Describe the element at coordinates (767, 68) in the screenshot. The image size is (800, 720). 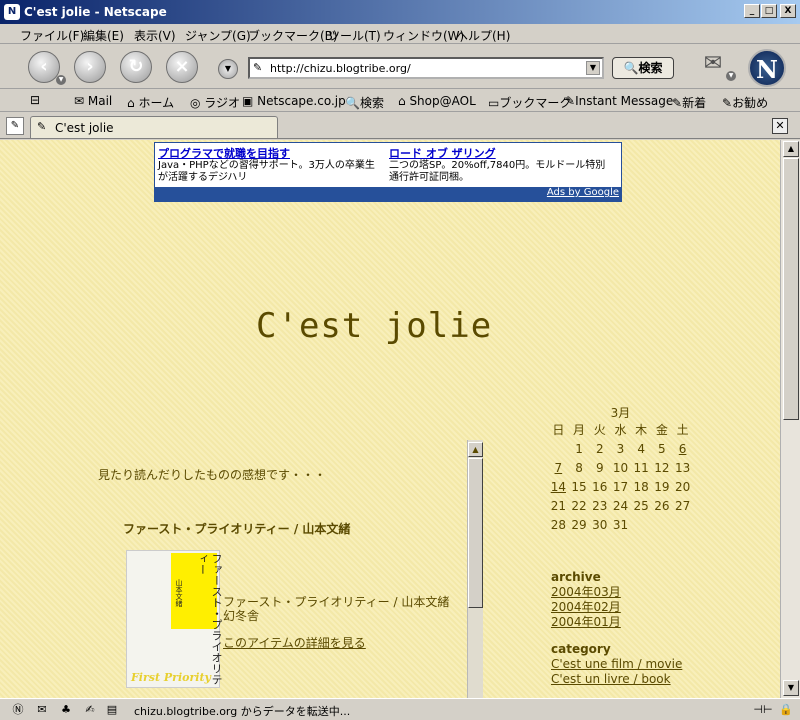
I see `netscape-logo-icon: N` at that location.